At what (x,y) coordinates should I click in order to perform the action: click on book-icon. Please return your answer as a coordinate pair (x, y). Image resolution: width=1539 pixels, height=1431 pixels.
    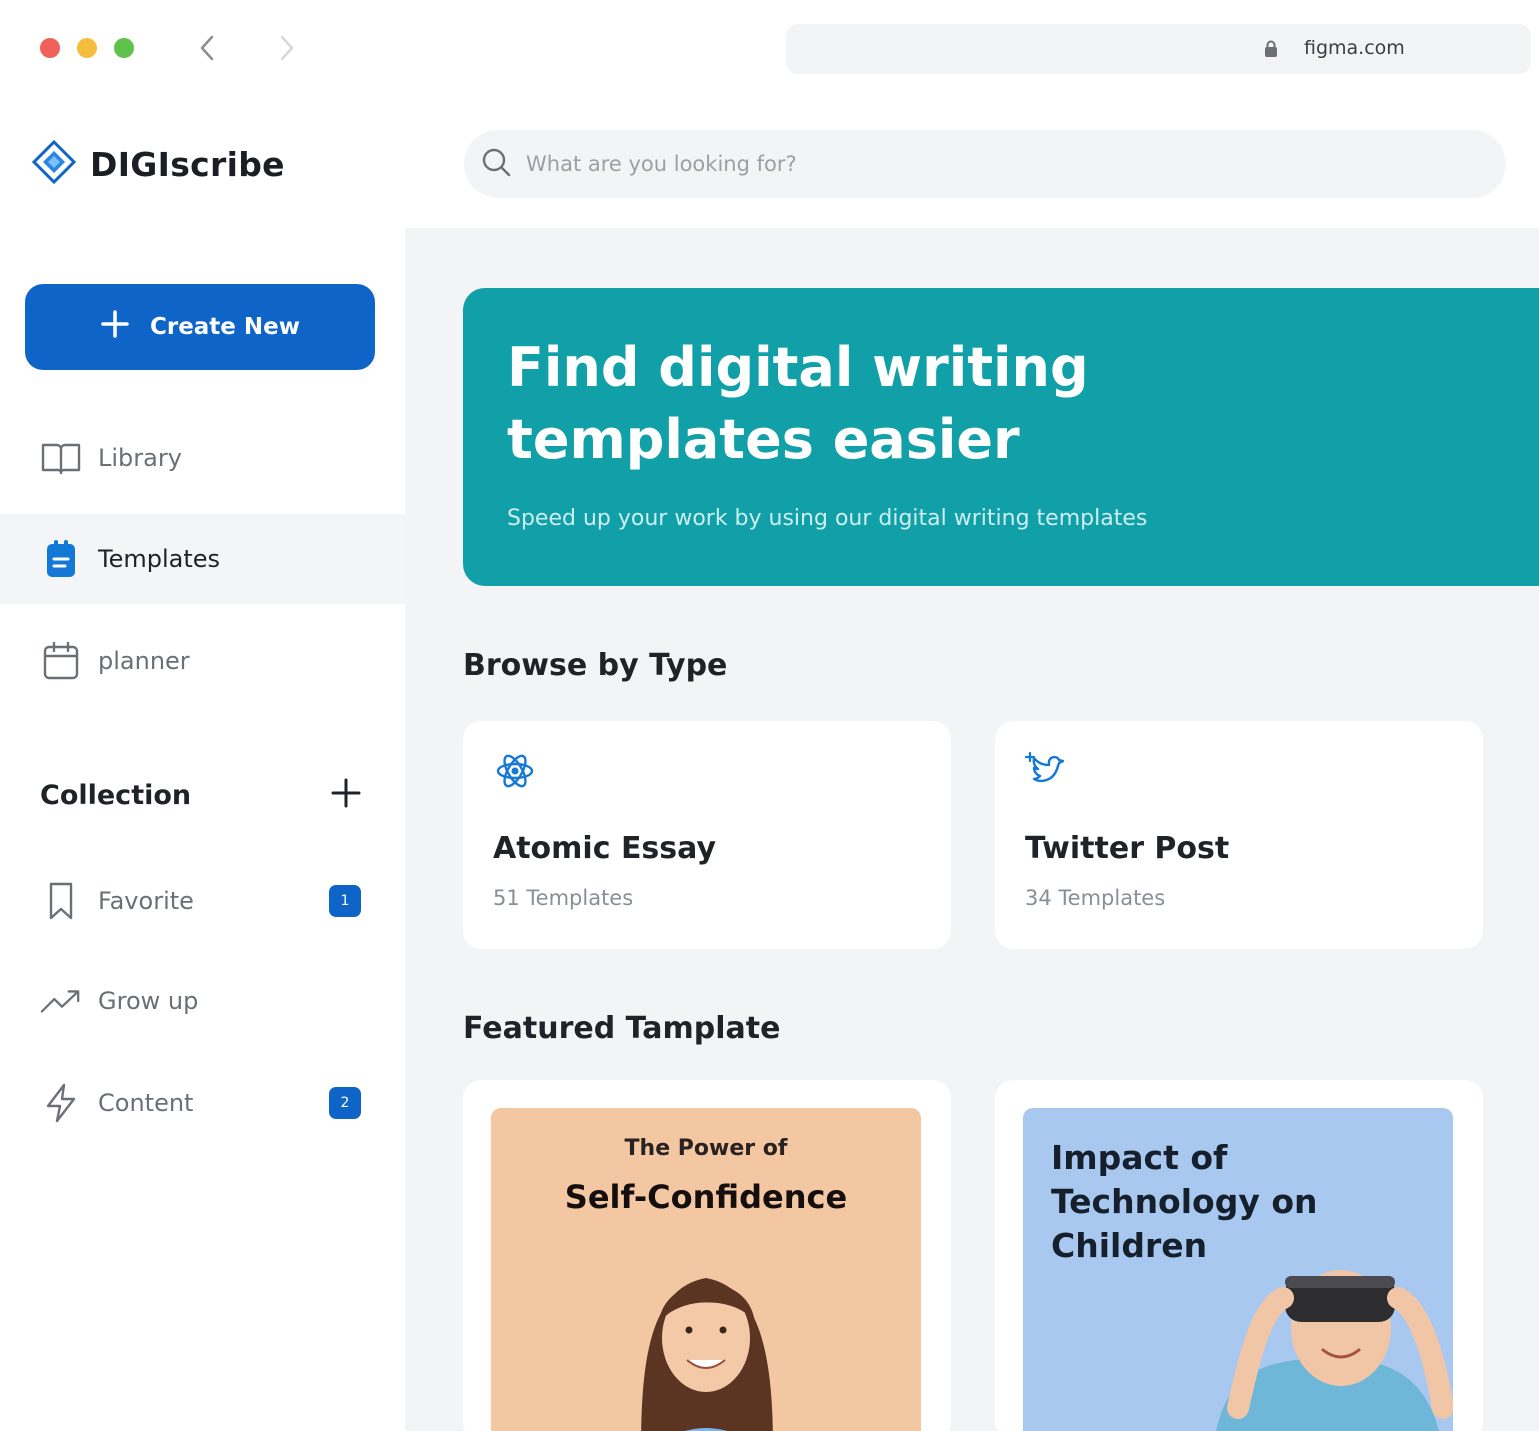
    Looking at the image, I should click on (61, 458).